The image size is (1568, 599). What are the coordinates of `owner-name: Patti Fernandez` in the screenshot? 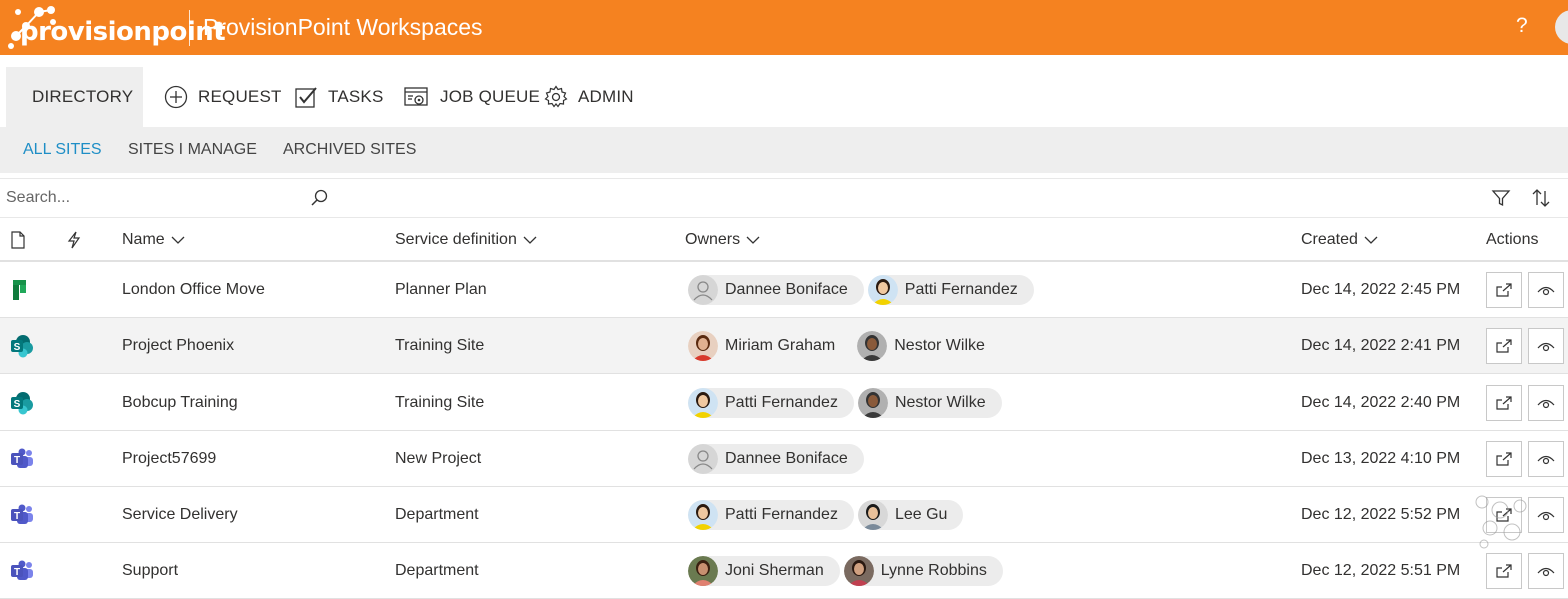 It's located at (961, 289).